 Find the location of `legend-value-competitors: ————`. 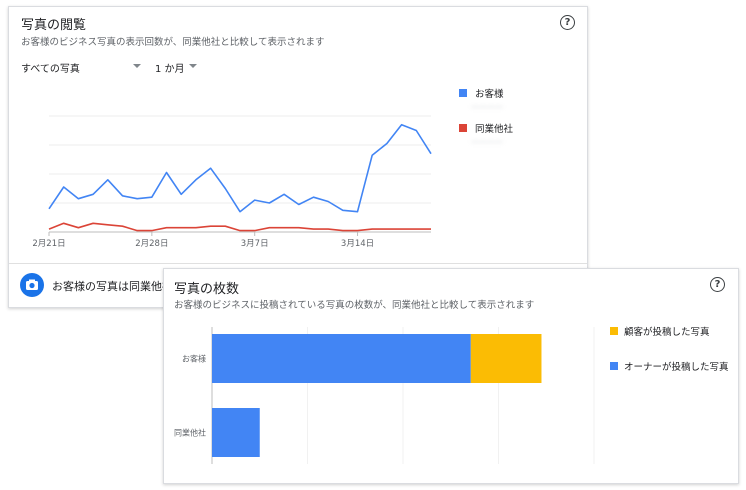

legend-value-competitors: ———— is located at coordinates (487, 141).